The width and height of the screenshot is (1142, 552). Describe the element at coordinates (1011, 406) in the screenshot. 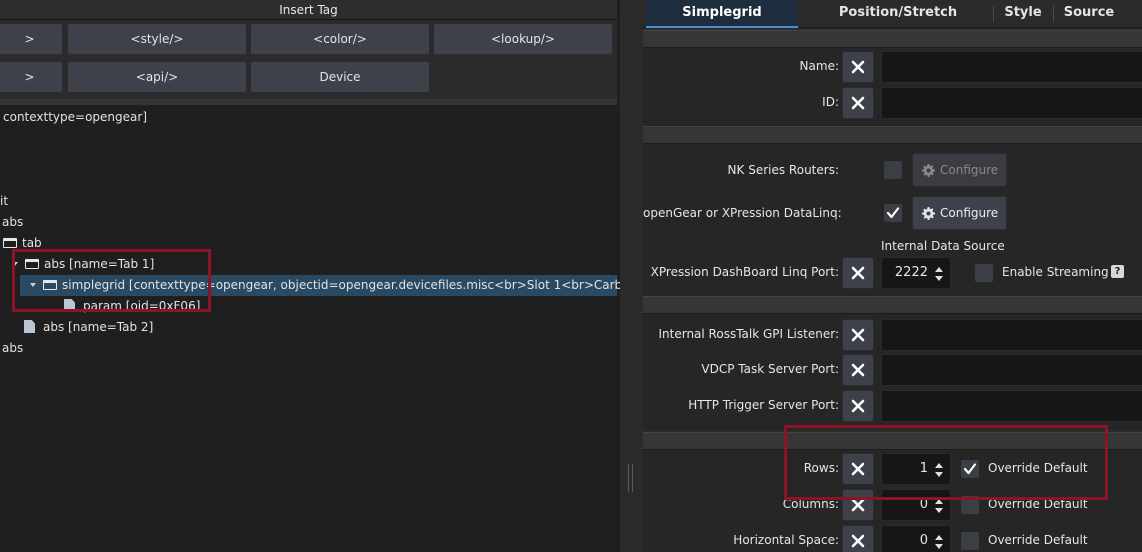

I see `http-trigger-field` at that location.